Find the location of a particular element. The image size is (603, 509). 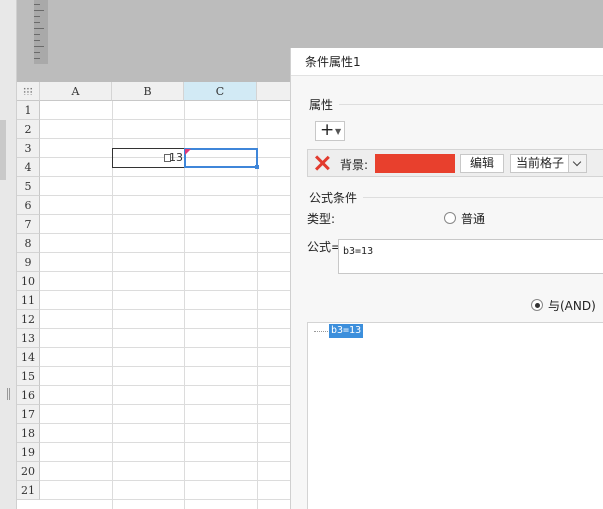

row-header-7: 7 is located at coordinates (28, 224).